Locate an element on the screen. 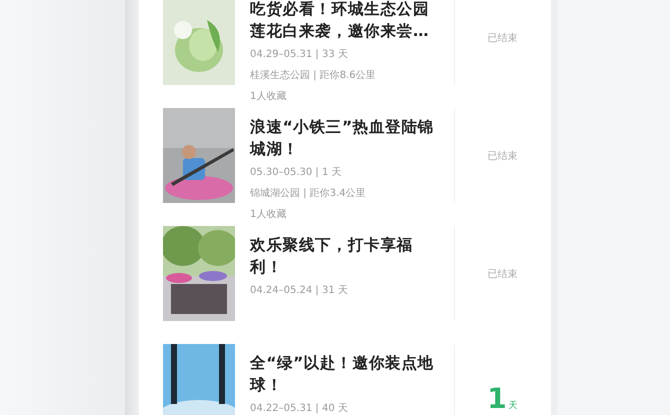  event-location: 锦城湖公园 | 距你3.4公里 is located at coordinates (308, 193).